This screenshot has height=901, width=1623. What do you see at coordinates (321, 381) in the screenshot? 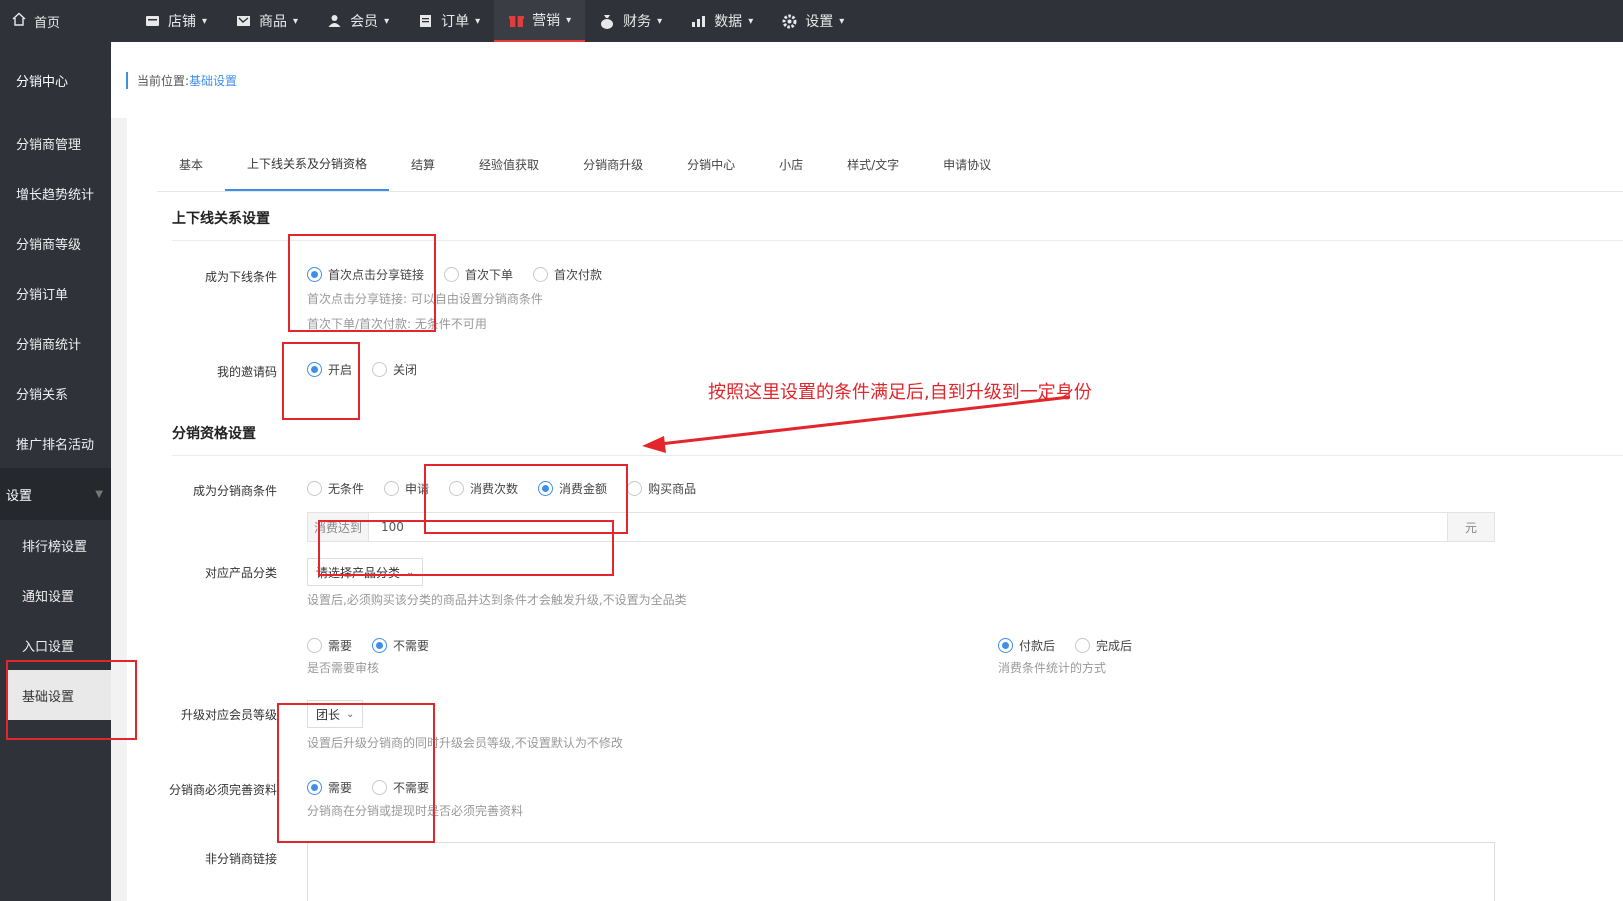
I see `annotation-box-invite-code` at bounding box center [321, 381].